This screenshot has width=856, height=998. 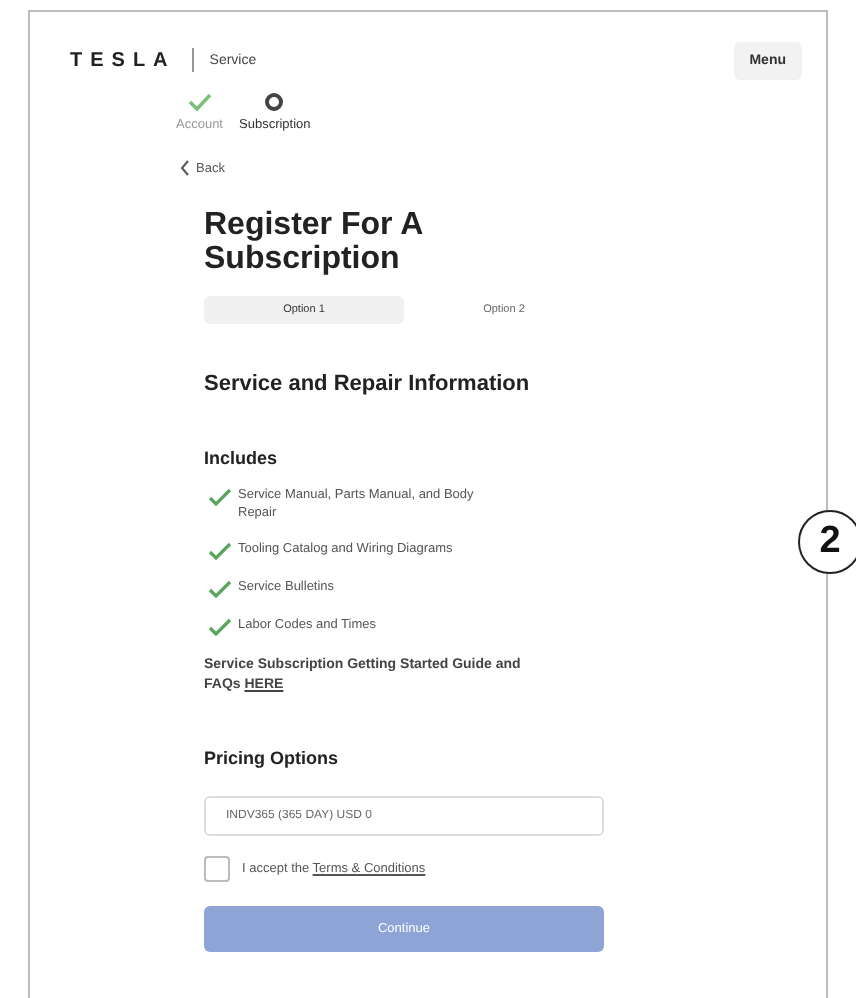 I want to click on page-title: Register For A Subscription, so click(x=314, y=242).